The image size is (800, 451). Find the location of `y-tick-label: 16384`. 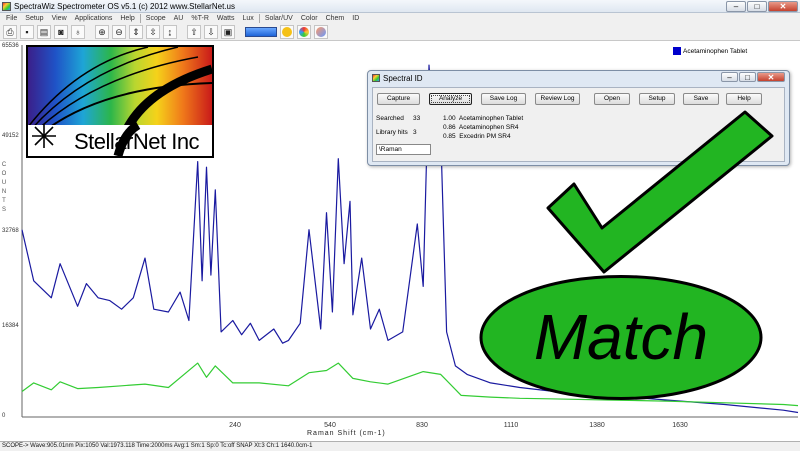

y-tick-label: 16384 is located at coordinates (10, 326).